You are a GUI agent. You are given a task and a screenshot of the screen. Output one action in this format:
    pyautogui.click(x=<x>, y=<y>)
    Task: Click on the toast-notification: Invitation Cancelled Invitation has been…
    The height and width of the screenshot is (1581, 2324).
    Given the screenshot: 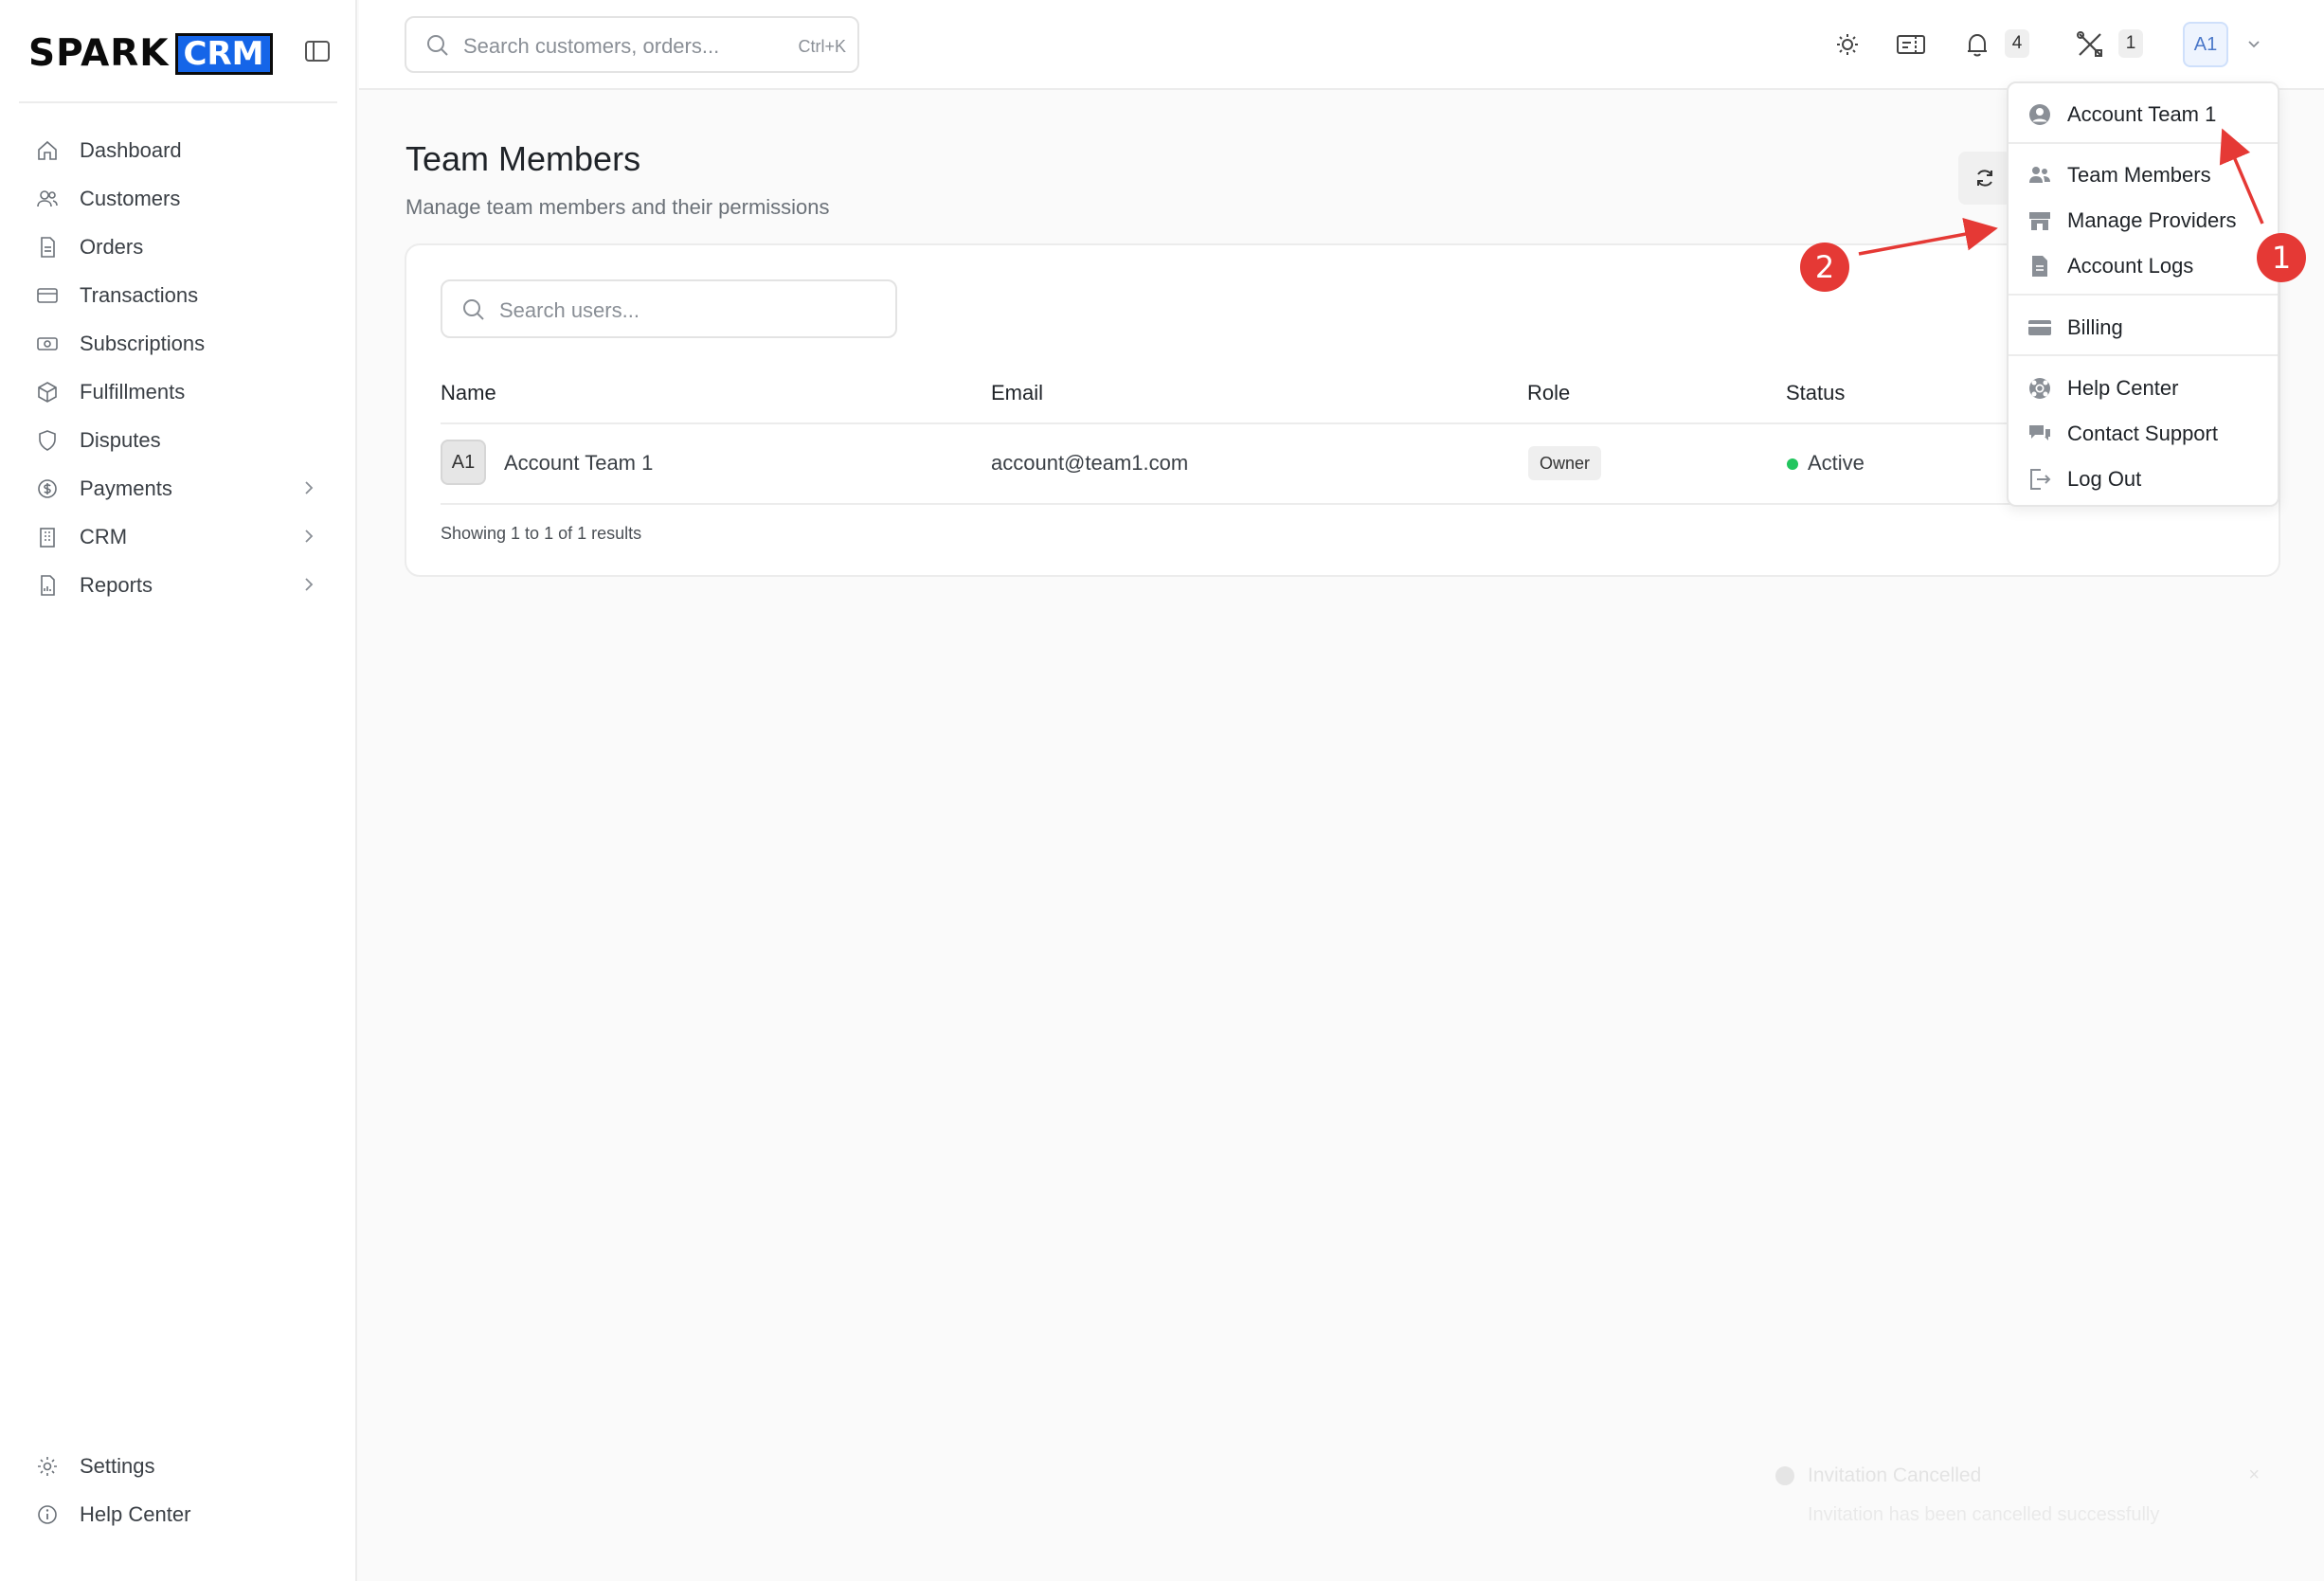 What is the action you would take?
    pyautogui.click(x=2018, y=1501)
    